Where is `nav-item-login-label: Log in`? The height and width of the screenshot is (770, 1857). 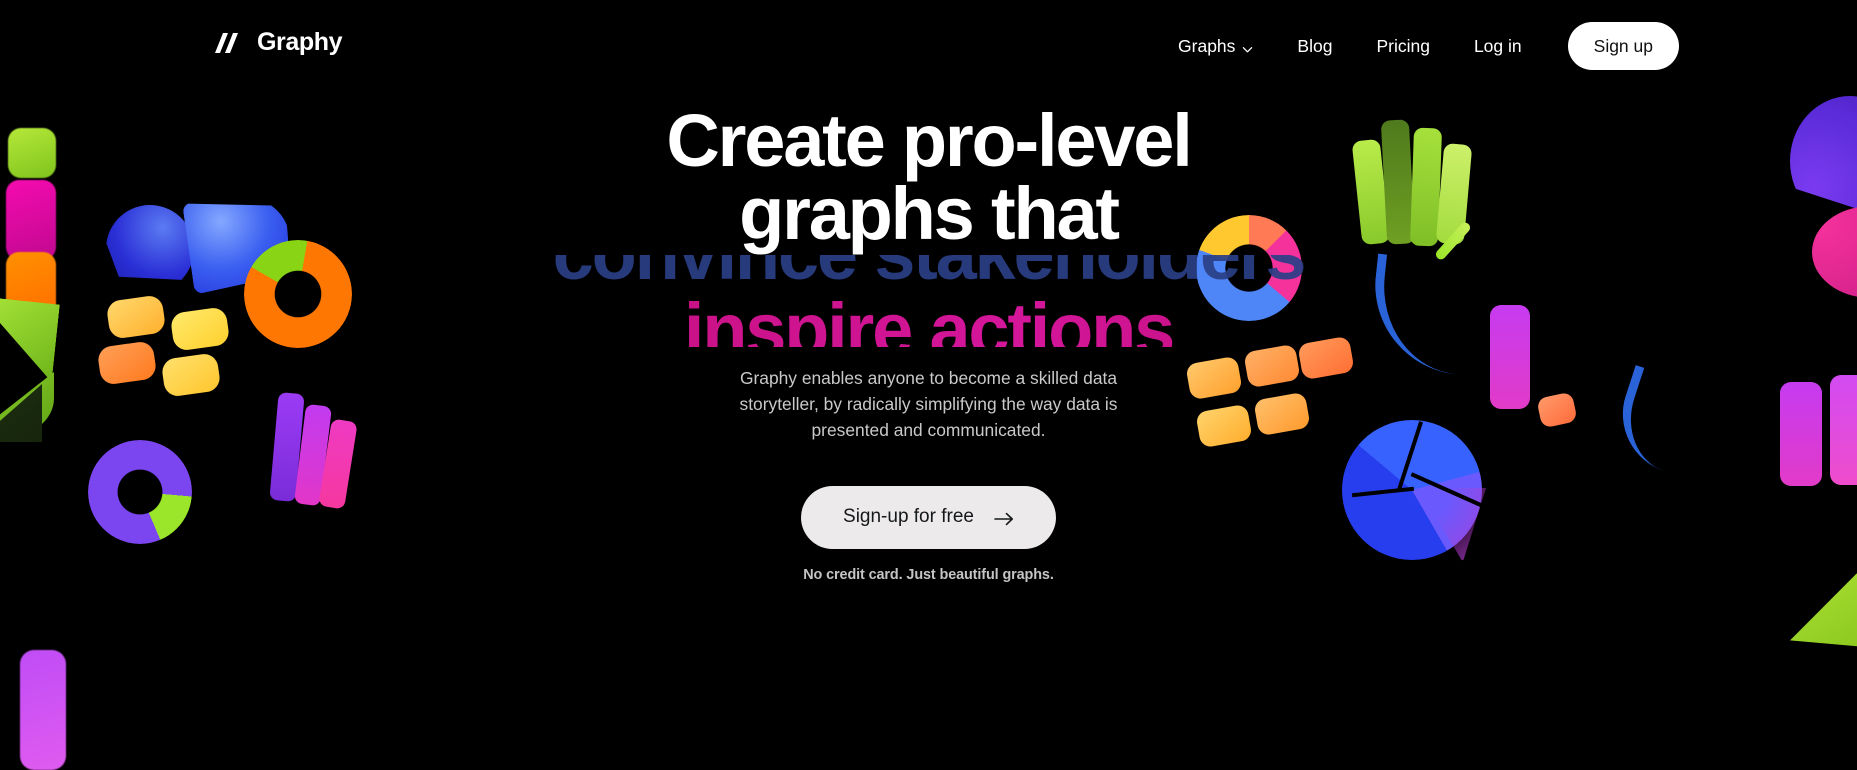 nav-item-login-label: Log in is located at coordinates (1497, 45).